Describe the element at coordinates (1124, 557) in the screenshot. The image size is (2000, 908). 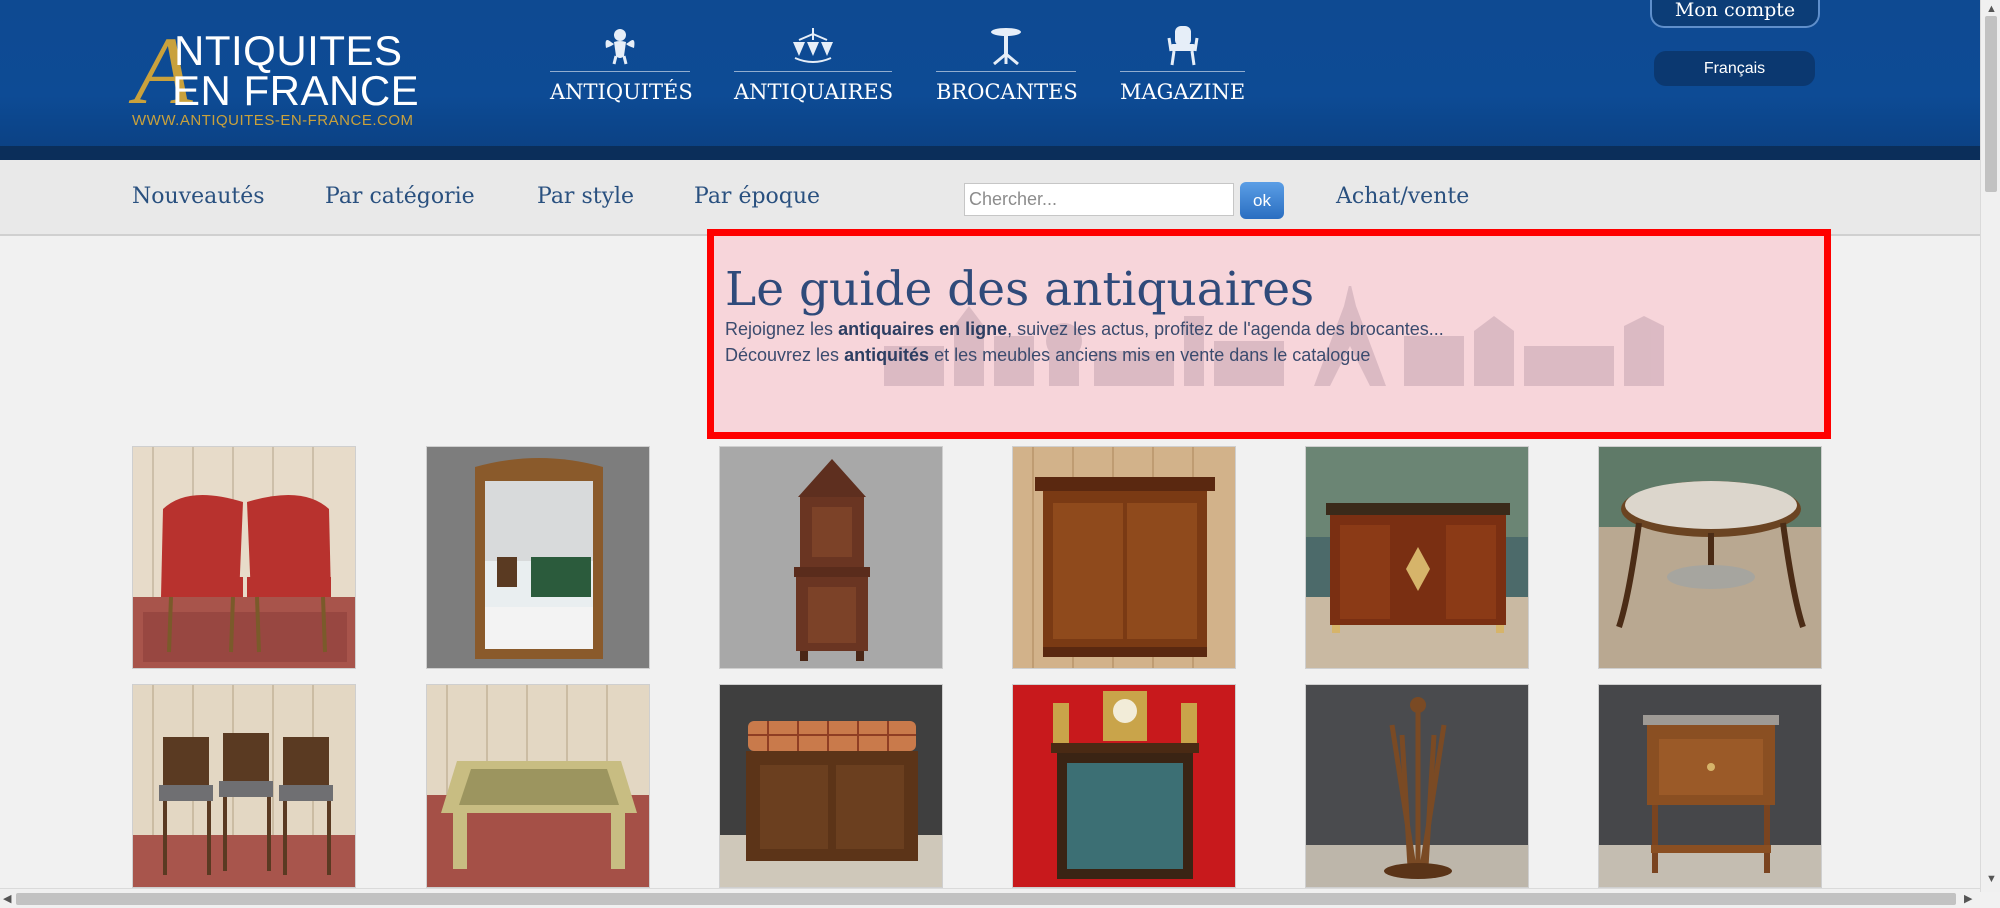
I see `product-wardrobe` at that location.